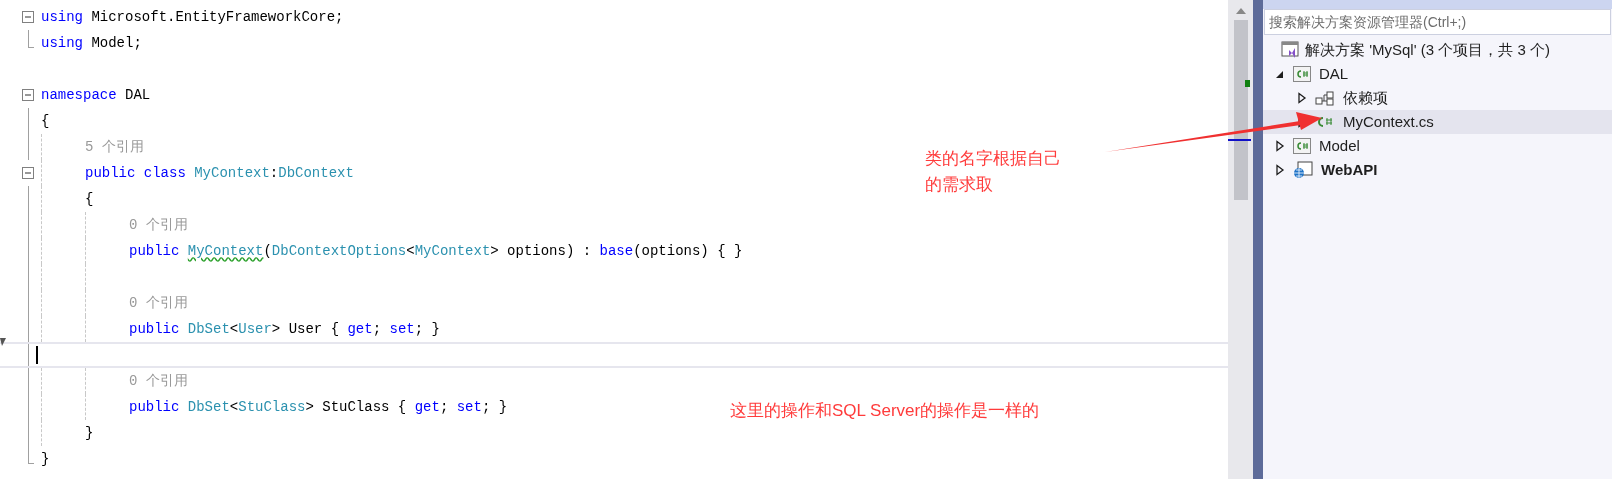 The height and width of the screenshot is (479, 1612). Describe the element at coordinates (1325, 98) in the screenshot. I see `dependencies-icon` at that location.